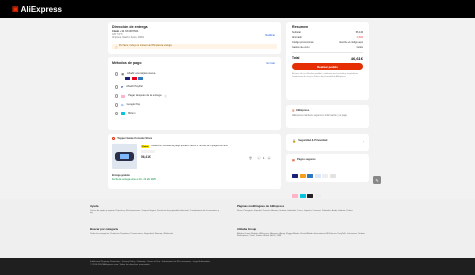 Image resolution: width=475 pixels, height=275 pixels. I want to click on payment-option-label: Añadir una tarjeta nueva, so click(141, 74).